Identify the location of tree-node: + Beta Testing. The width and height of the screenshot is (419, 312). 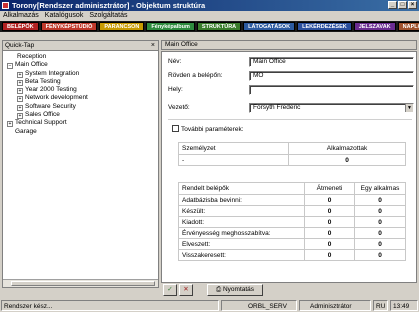
(82, 82).